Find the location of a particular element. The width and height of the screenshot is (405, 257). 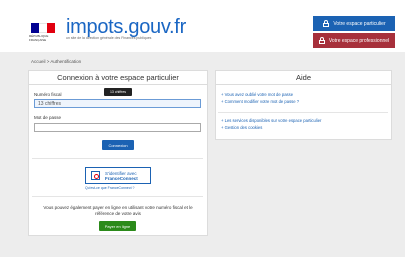

franceconnect-icon is located at coordinates (95, 175).